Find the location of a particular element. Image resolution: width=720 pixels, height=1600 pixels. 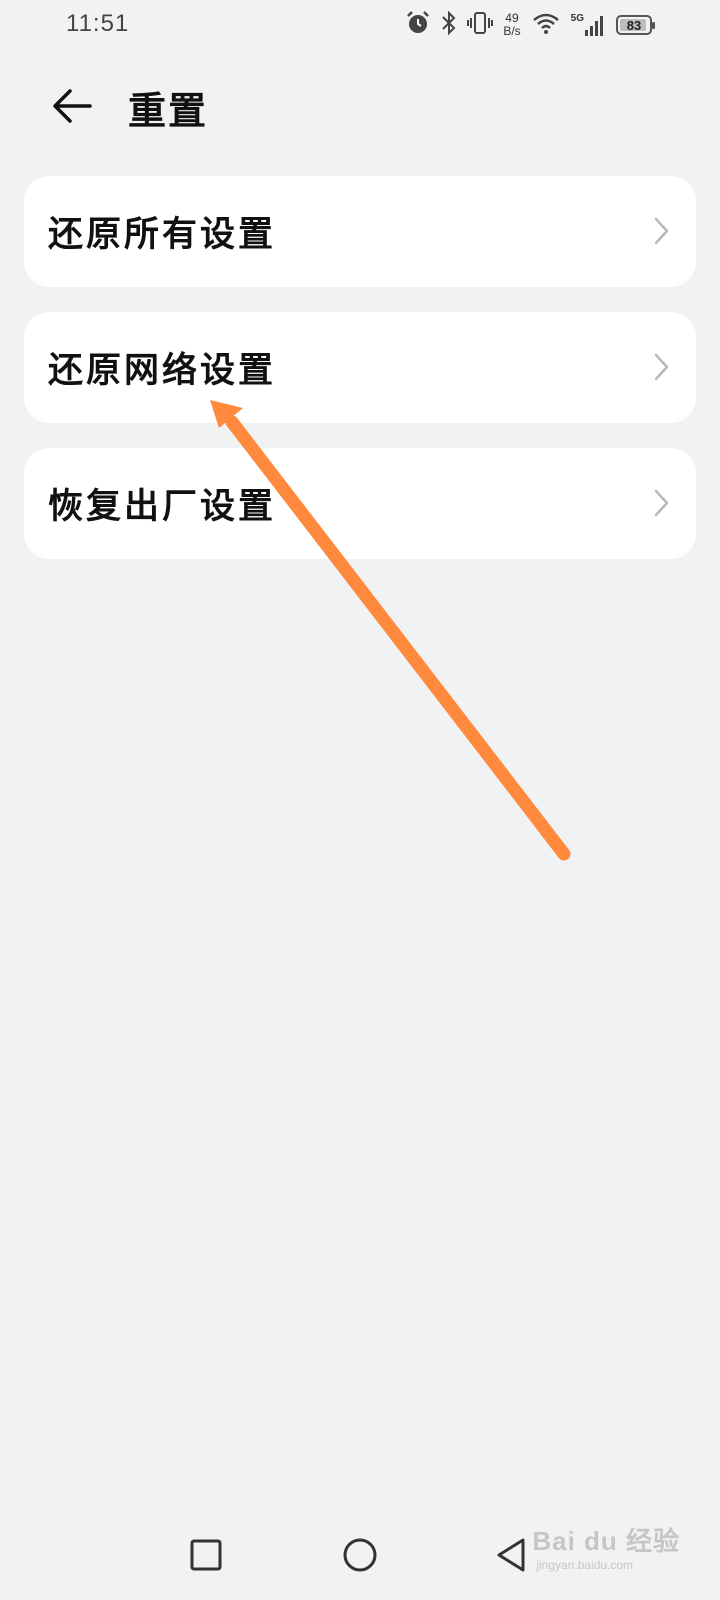

recents-button is located at coordinates (206, 1555).